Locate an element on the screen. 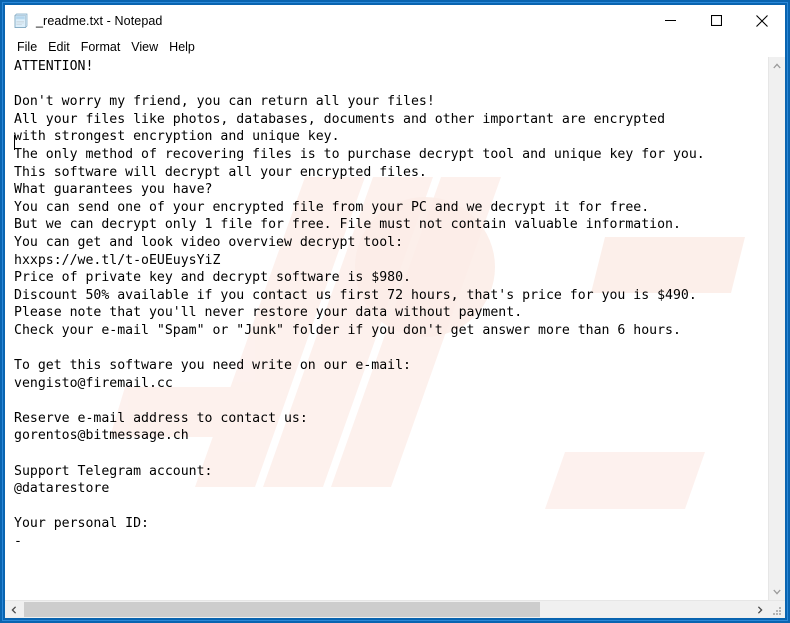 The width and height of the screenshot is (790, 623). chevron-up-icon is located at coordinates (777, 65).